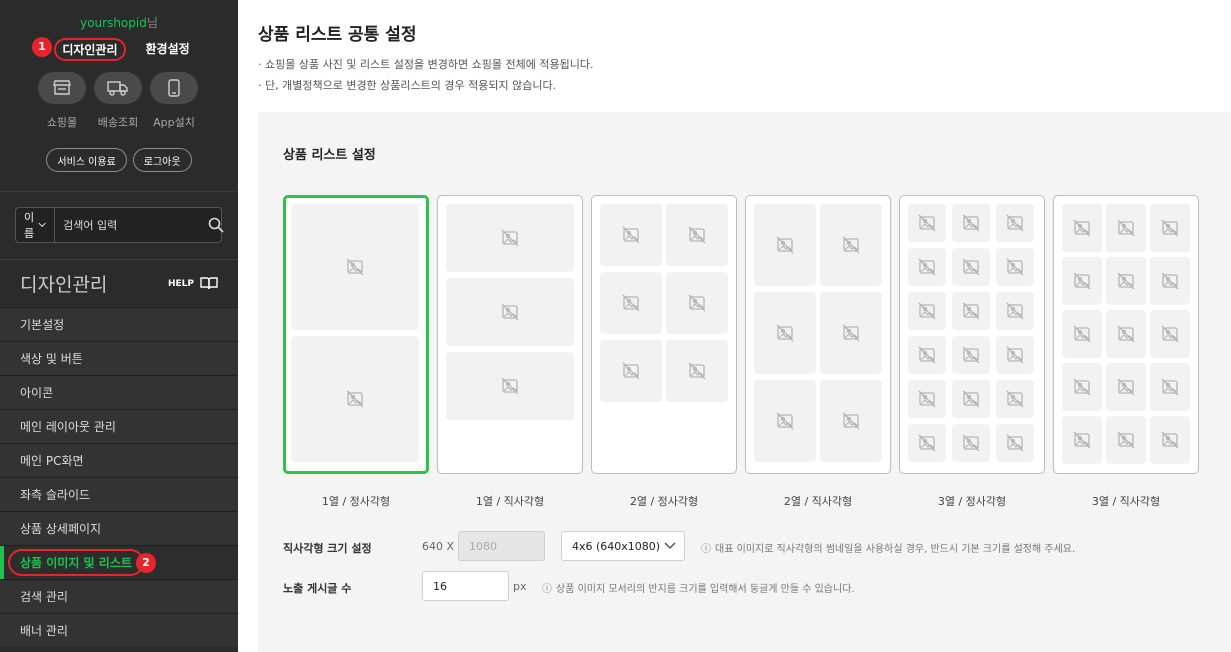  What do you see at coordinates (119, 392) in the screenshot?
I see `sidebar-item-icons: 아이콘` at bounding box center [119, 392].